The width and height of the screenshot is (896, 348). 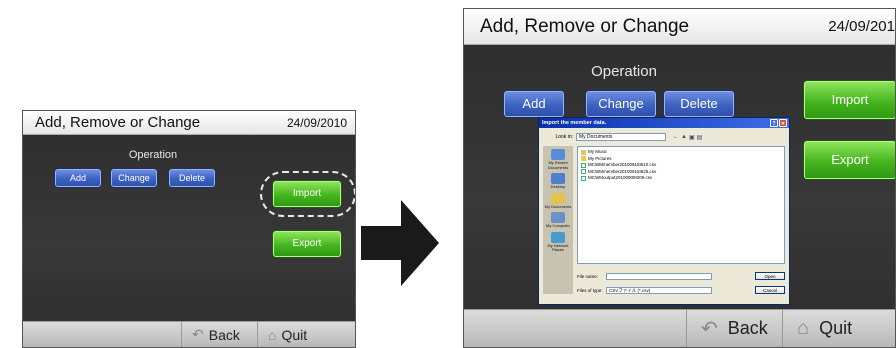 What do you see at coordinates (770, 276) in the screenshot?
I see `open-button: Open` at bounding box center [770, 276].